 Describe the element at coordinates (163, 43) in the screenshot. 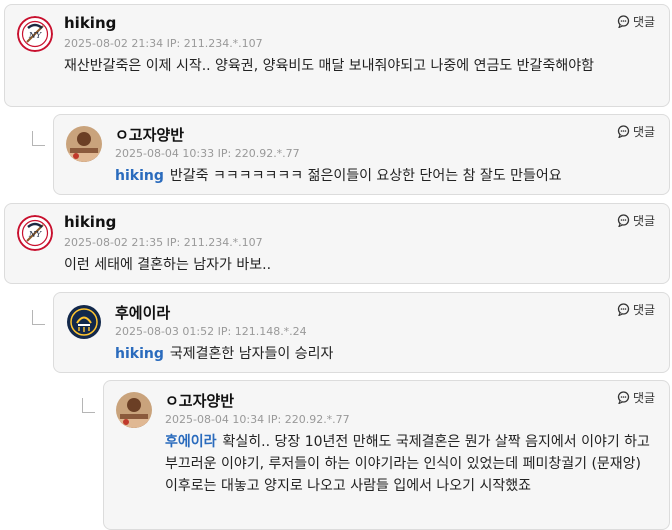

I see `comment-meta: 2025-08-02 21:34 IP: 211.234.*.107` at that location.